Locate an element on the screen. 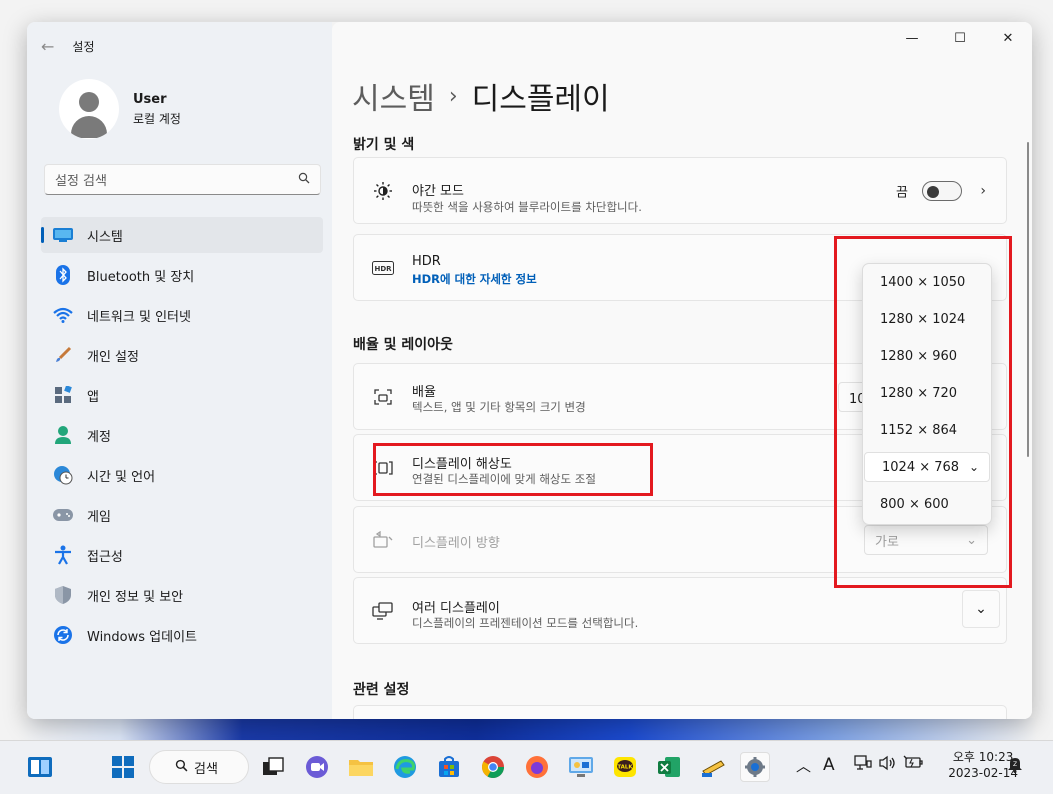 Image resolution: width=1053 pixels, height=794 pixels. sidebar-item-network: 네트워크 및 인터넷 is located at coordinates (182, 315).